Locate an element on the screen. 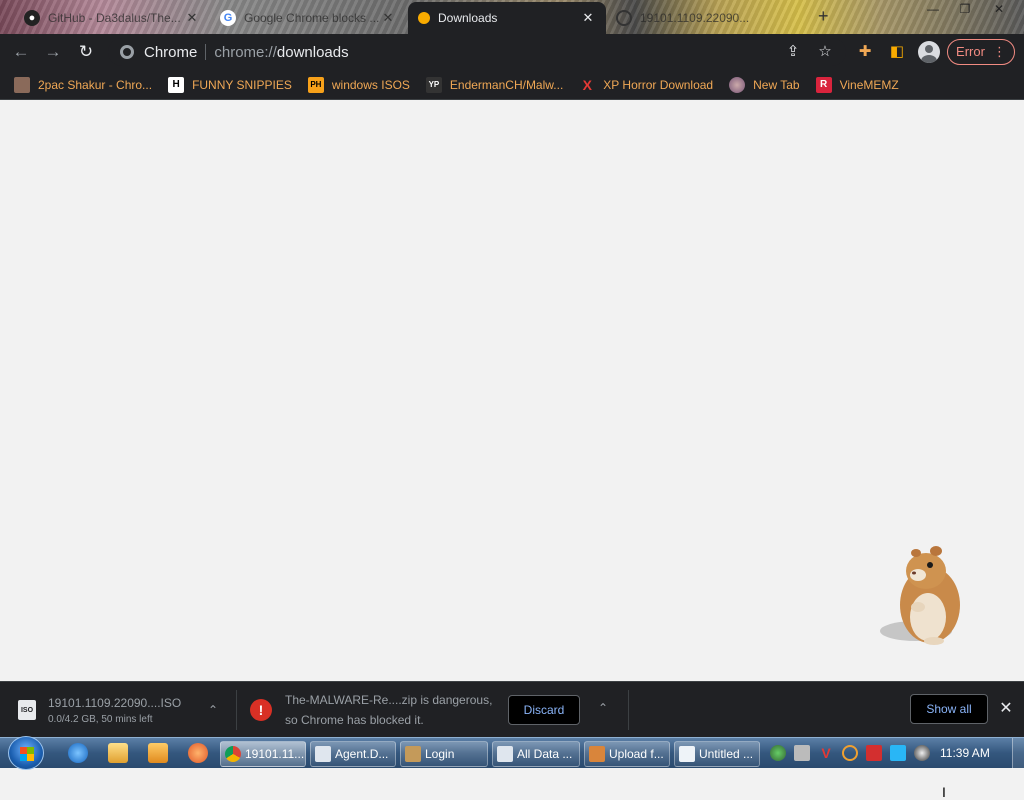  bookmark-funny-snippies: H FUNNY SNIPPIES is located at coordinates (230, 84).